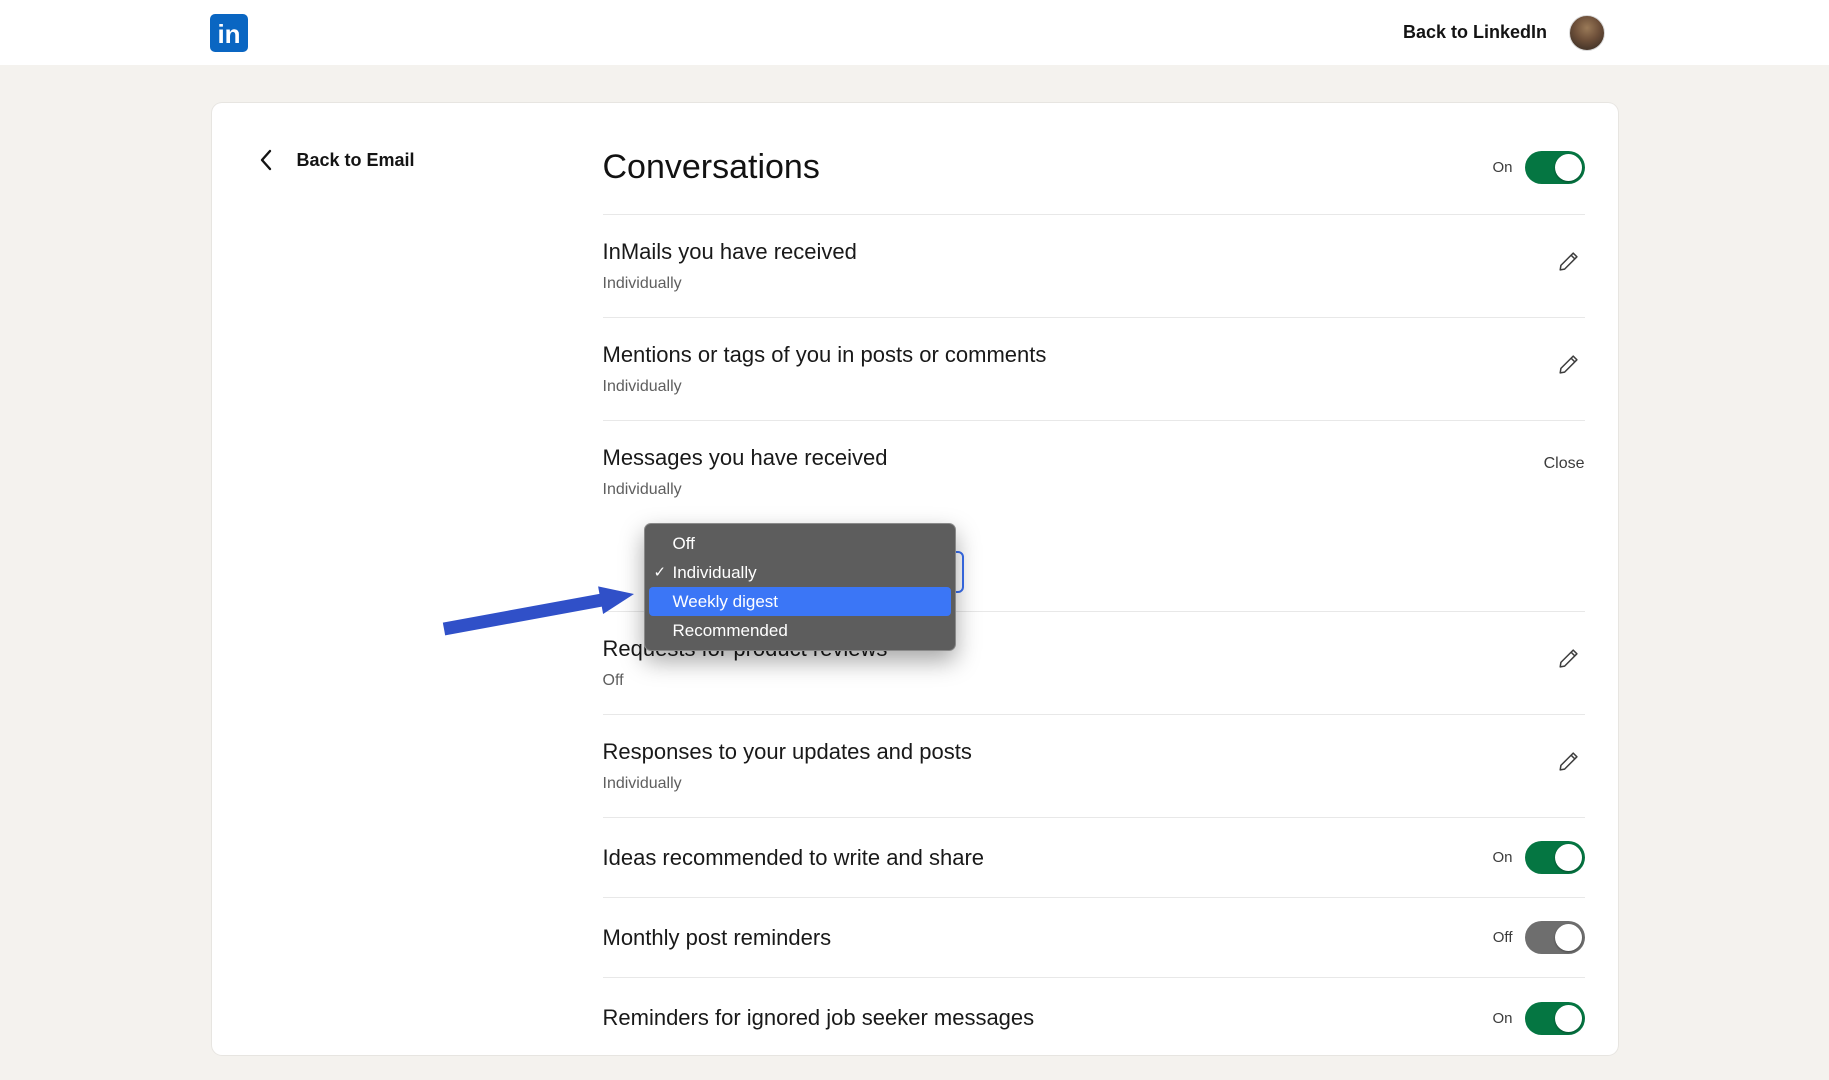 The width and height of the screenshot is (1829, 1080). I want to click on close-button: Close, so click(1564, 464).